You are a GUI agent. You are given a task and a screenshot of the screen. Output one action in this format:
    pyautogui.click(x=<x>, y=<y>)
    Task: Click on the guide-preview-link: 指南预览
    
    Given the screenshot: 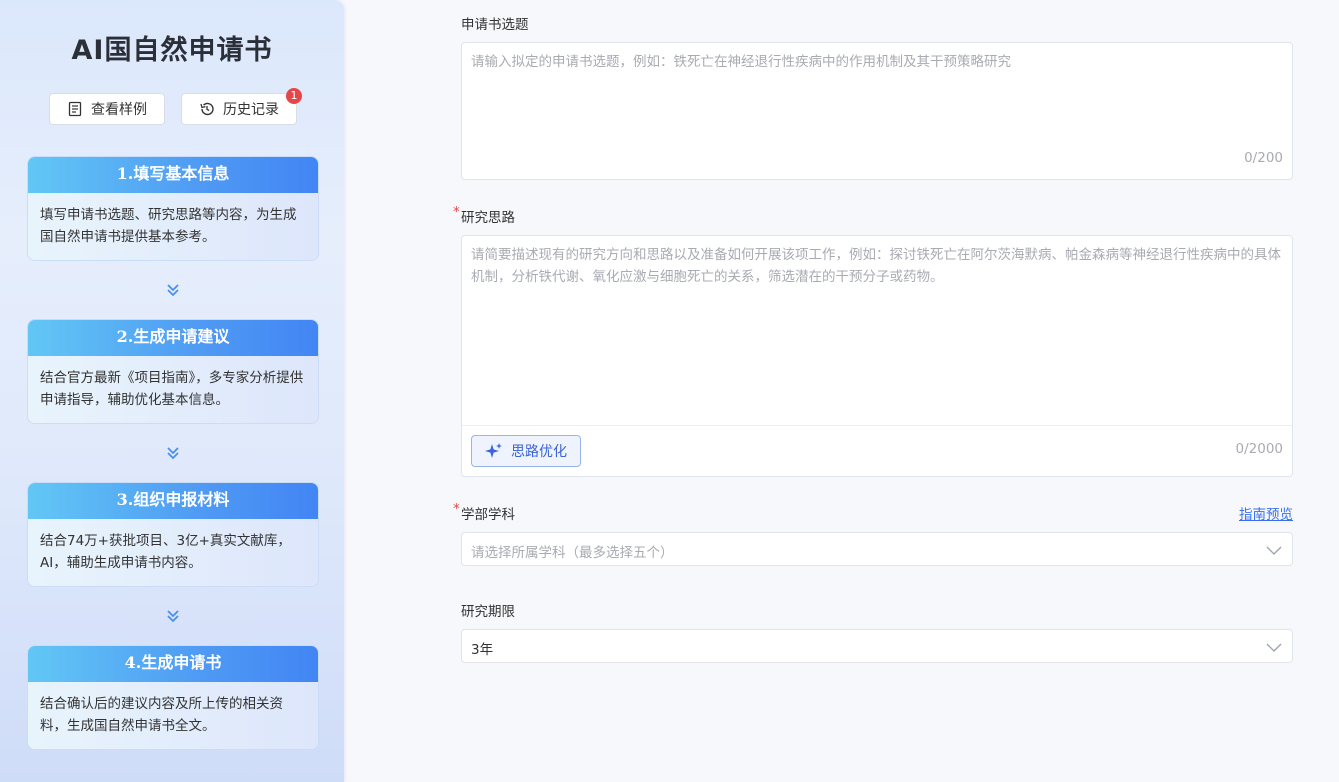 What is the action you would take?
    pyautogui.click(x=1266, y=513)
    